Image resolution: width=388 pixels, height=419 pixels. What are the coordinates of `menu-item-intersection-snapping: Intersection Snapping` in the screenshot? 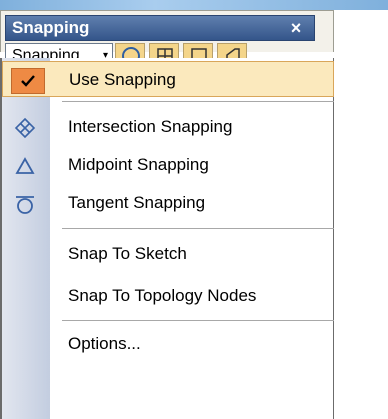 It's located at (168, 127).